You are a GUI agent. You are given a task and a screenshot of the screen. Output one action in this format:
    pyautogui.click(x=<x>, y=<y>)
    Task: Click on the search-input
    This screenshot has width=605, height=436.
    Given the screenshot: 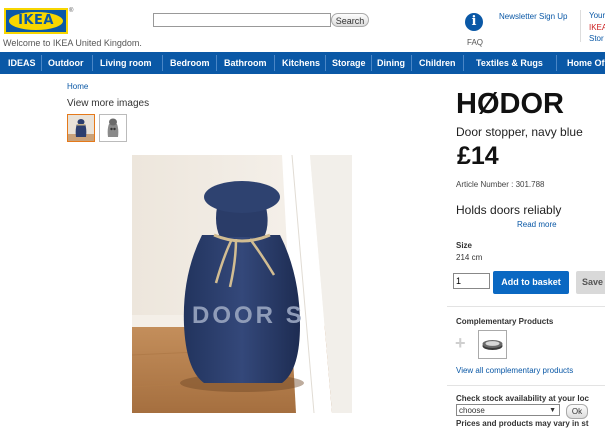 What is the action you would take?
    pyautogui.click(x=242, y=20)
    